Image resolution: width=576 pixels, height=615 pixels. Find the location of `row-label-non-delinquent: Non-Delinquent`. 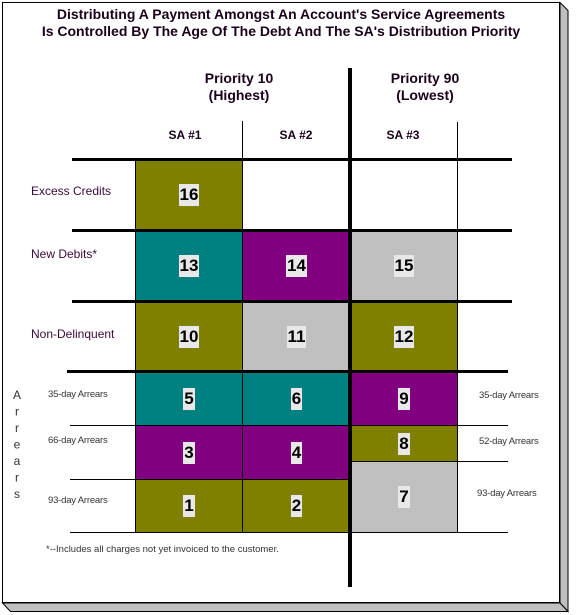

row-label-non-delinquent: Non-Delinquent is located at coordinates (73, 334).